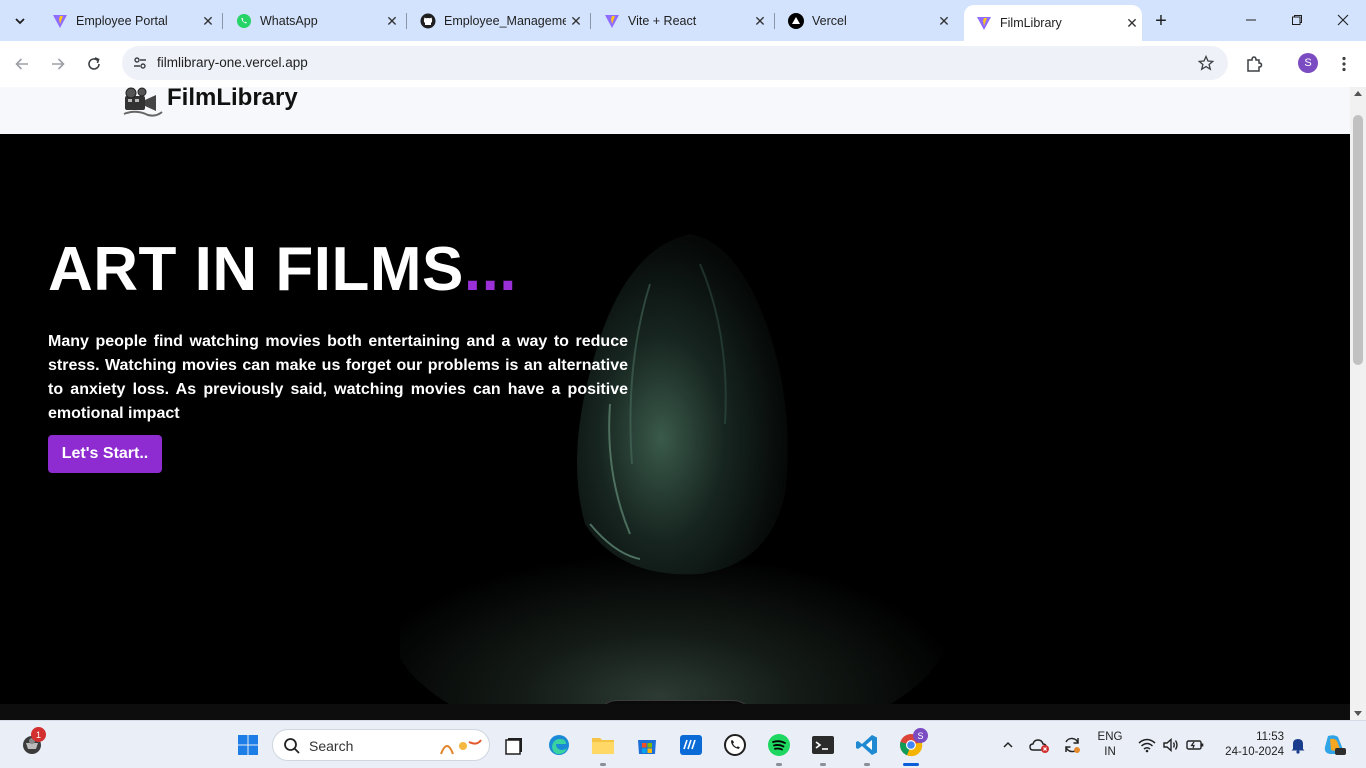  I want to click on notification-badge: 1, so click(38, 734).